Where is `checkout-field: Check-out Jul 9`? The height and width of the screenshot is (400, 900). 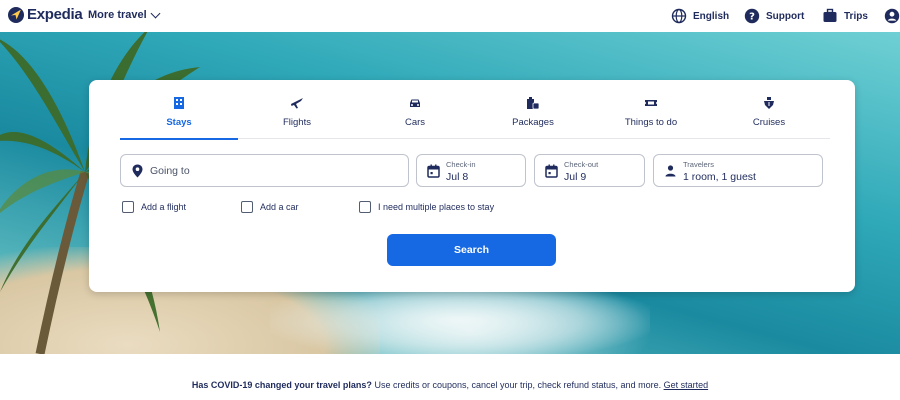
checkout-field: Check-out Jul 9 is located at coordinates (589, 170).